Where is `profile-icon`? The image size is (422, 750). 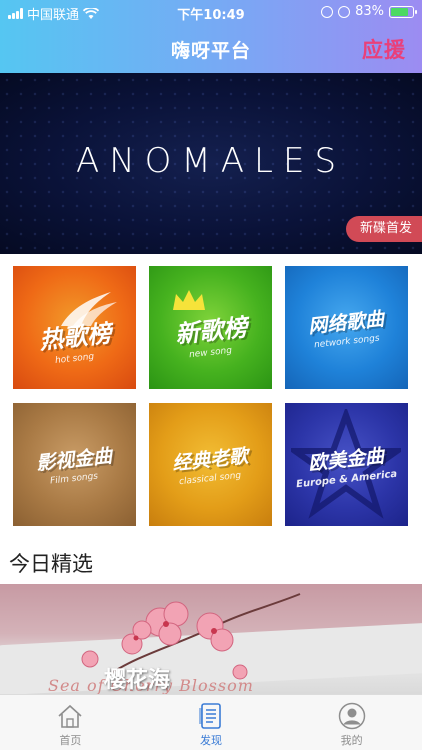
profile-icon is located at coordinates (352, 716).